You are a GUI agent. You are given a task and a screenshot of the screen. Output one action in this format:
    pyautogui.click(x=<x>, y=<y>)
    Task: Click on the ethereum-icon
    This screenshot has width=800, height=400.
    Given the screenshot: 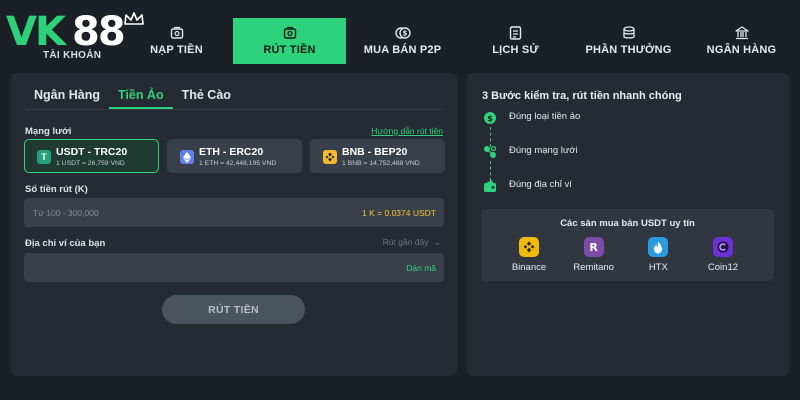 What is the action you would take?
    pyautogui.click(x=187, y=157)
    